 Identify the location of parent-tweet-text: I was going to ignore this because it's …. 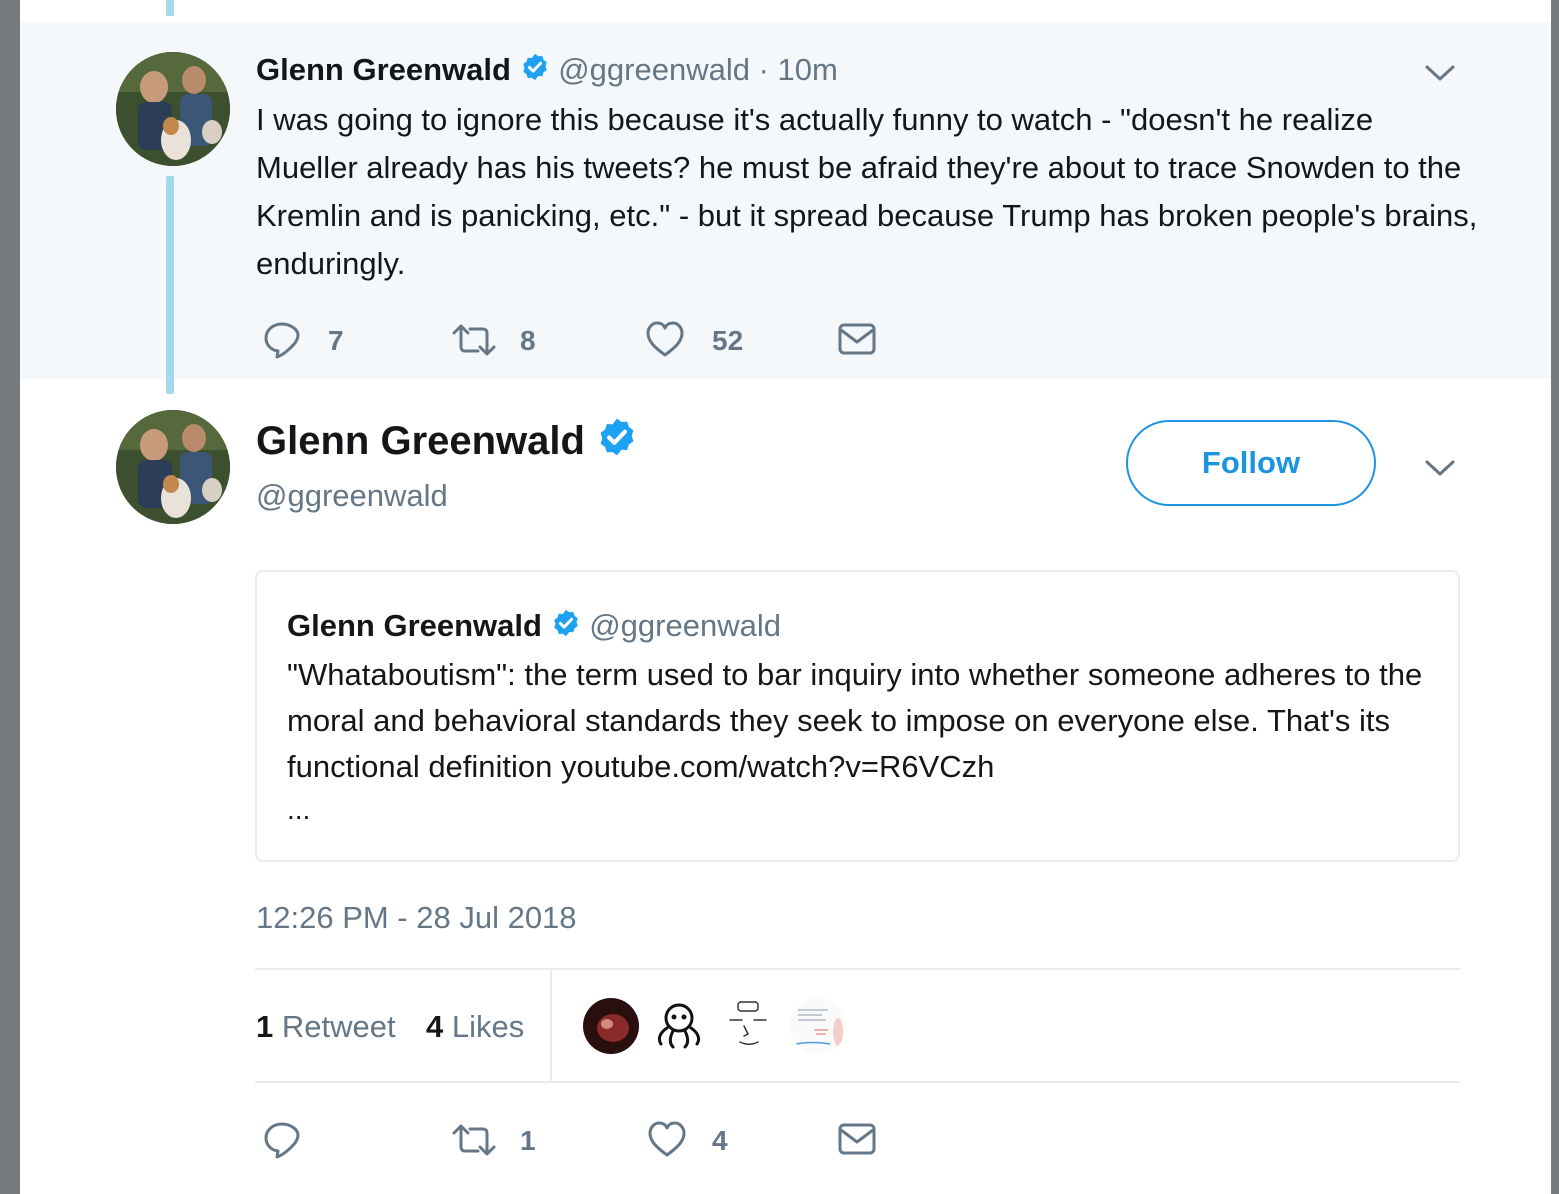
(867, 191).